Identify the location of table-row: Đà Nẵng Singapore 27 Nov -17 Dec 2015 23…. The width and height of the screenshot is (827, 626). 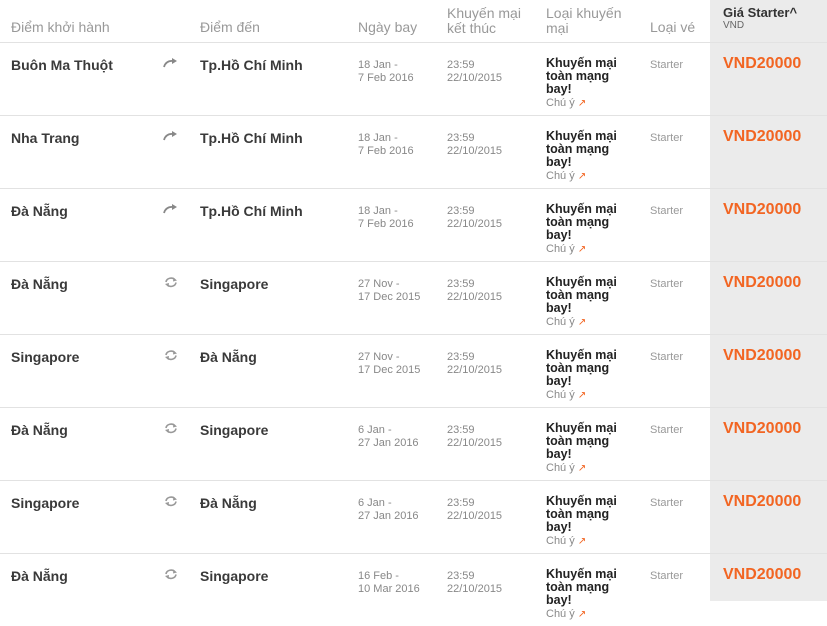
(413, 297).